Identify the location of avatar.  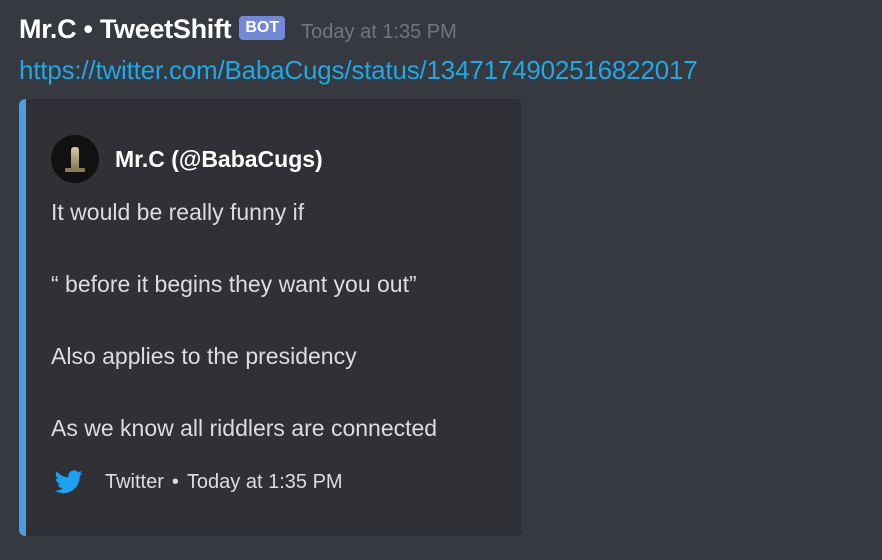
(75, 159).